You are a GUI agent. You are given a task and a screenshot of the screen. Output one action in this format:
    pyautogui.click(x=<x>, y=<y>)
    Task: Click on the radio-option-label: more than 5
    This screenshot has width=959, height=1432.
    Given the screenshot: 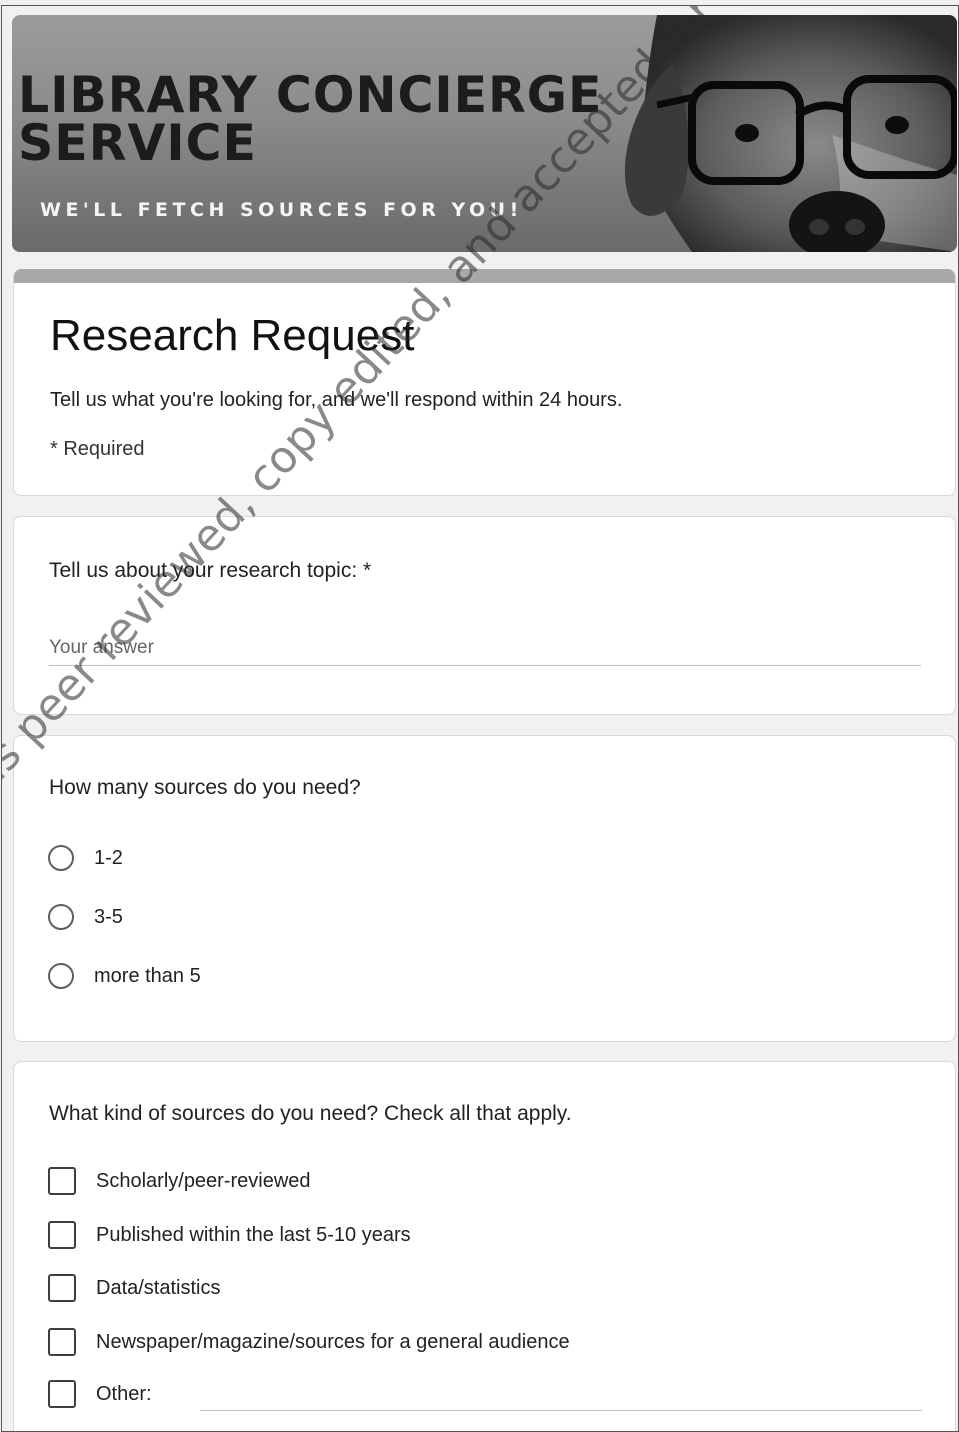 What is the action you would take?
    pyautogui.click(x=147, y=975)
    